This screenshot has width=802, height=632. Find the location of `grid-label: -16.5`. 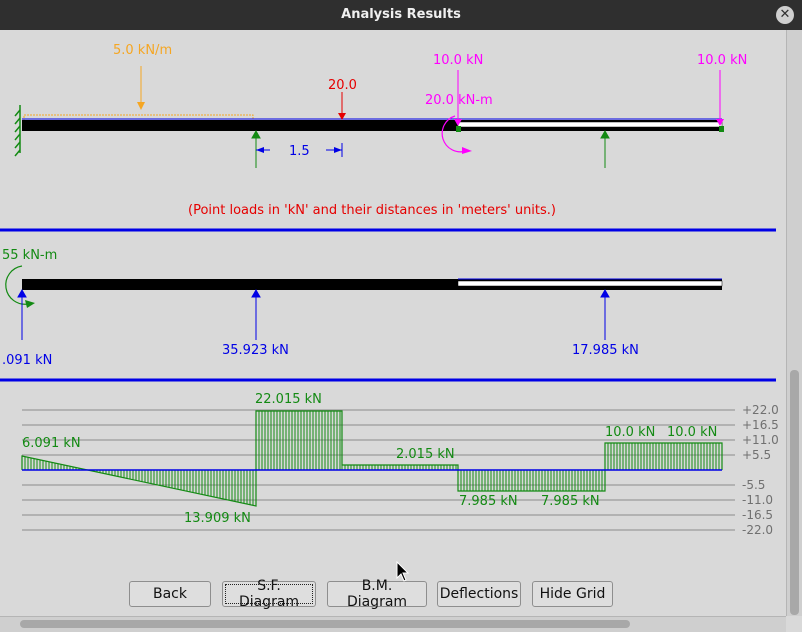

grid-label: -16.5 is located at coordinates (757, 515).